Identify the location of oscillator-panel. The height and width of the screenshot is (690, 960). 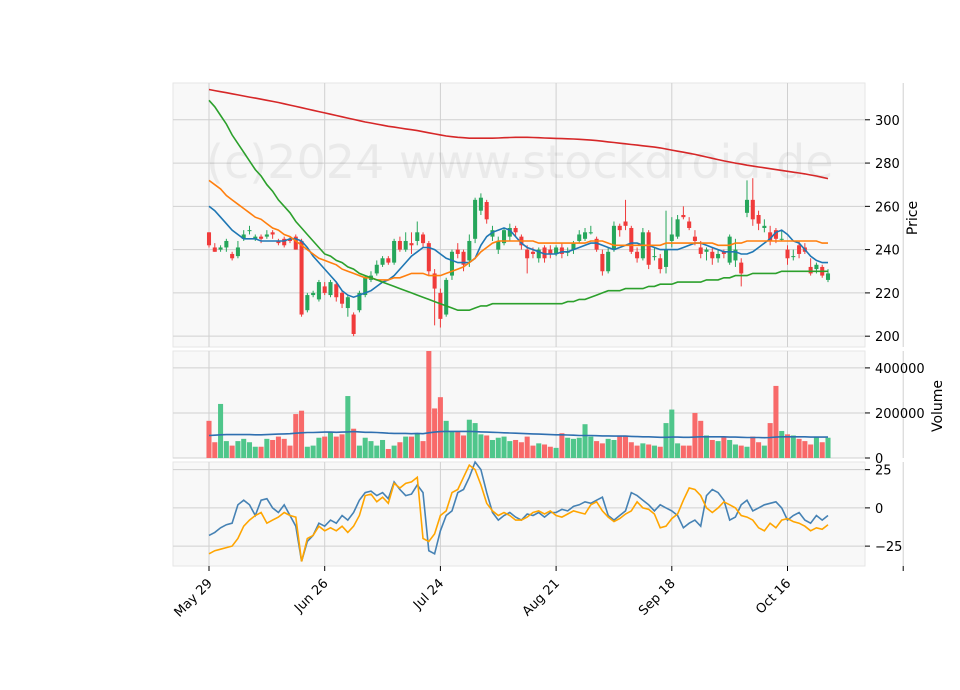
(519, 514).